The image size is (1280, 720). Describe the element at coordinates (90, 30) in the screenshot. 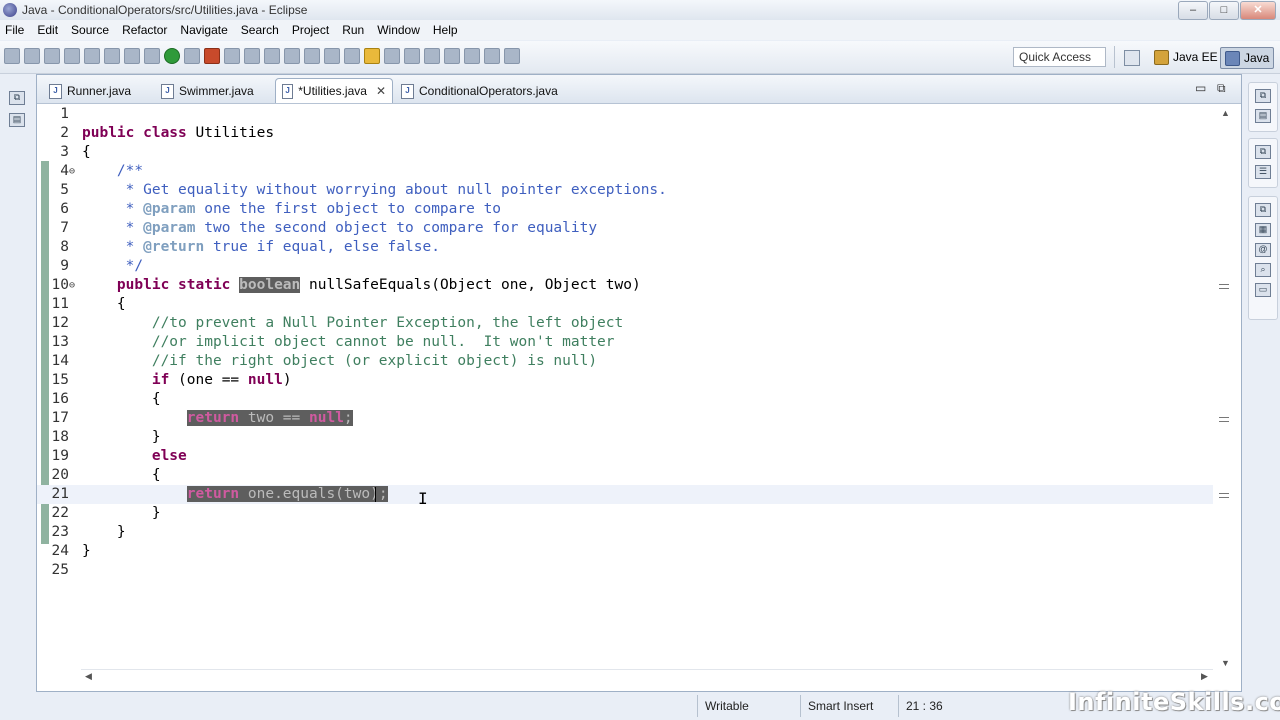

I see `menu-source: Source` at that location.